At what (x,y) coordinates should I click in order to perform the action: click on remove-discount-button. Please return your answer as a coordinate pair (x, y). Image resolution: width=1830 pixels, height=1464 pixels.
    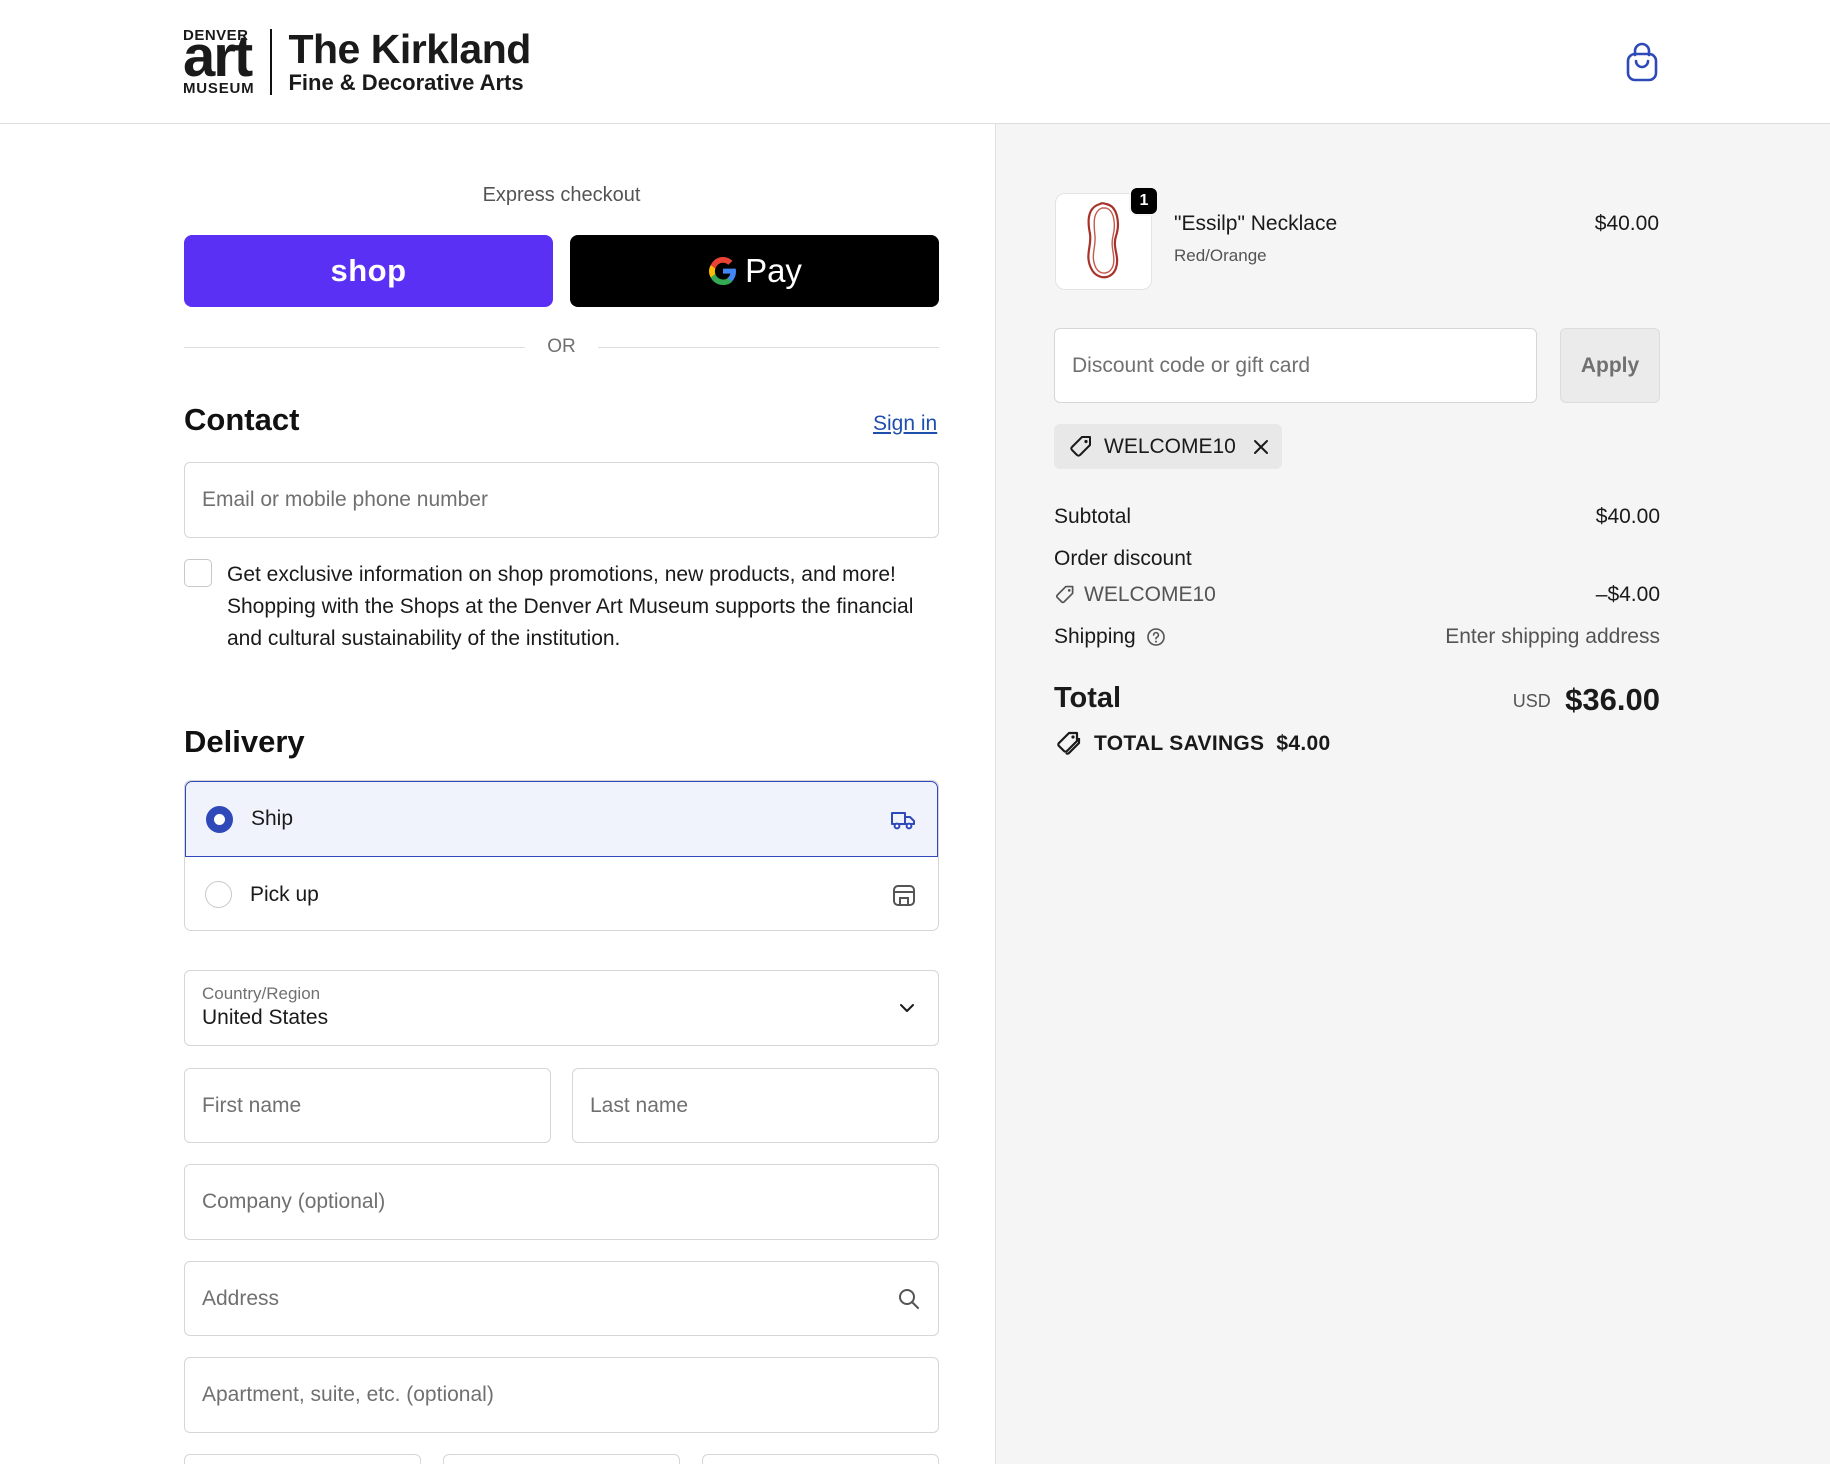
    Looking at the image, I should click on (1261, 447).